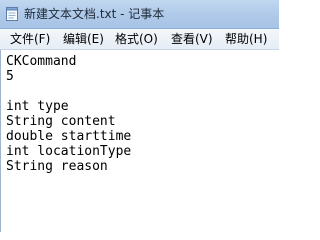  Describe the element at coordinates (246, 39) in the screenshot. I see `menu-help: 帮助(H)` at that location.